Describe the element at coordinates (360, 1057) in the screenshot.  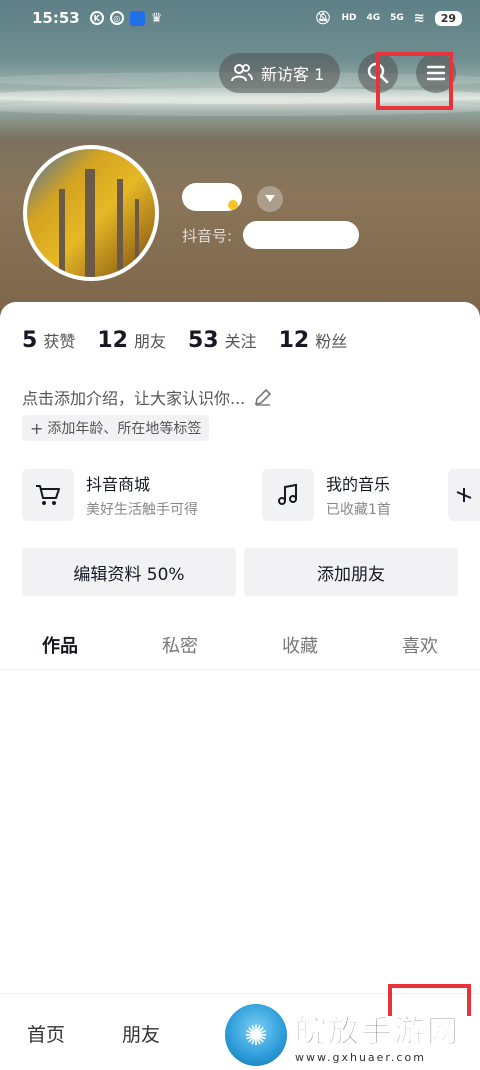
I see `watermark-url: www.gxhuaer.com` at that location.